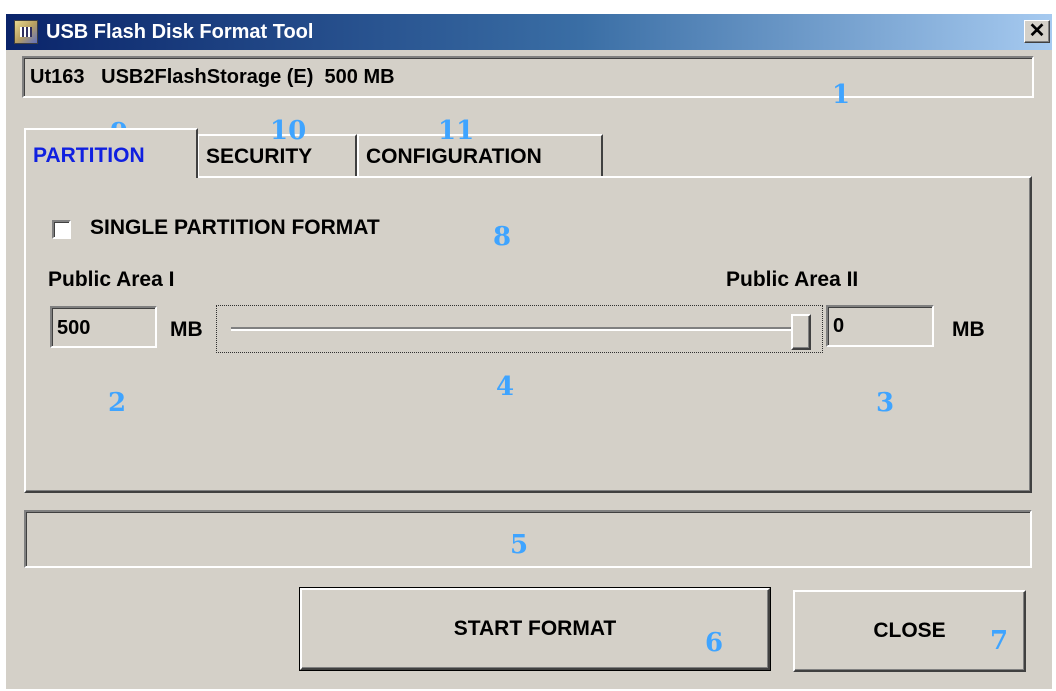  I want to click on callout-2: 2, so click(117, 403).